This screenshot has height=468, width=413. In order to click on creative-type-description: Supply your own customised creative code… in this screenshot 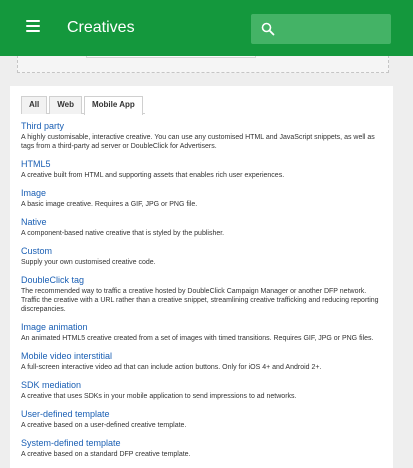, I will do `click(88, 262)`.